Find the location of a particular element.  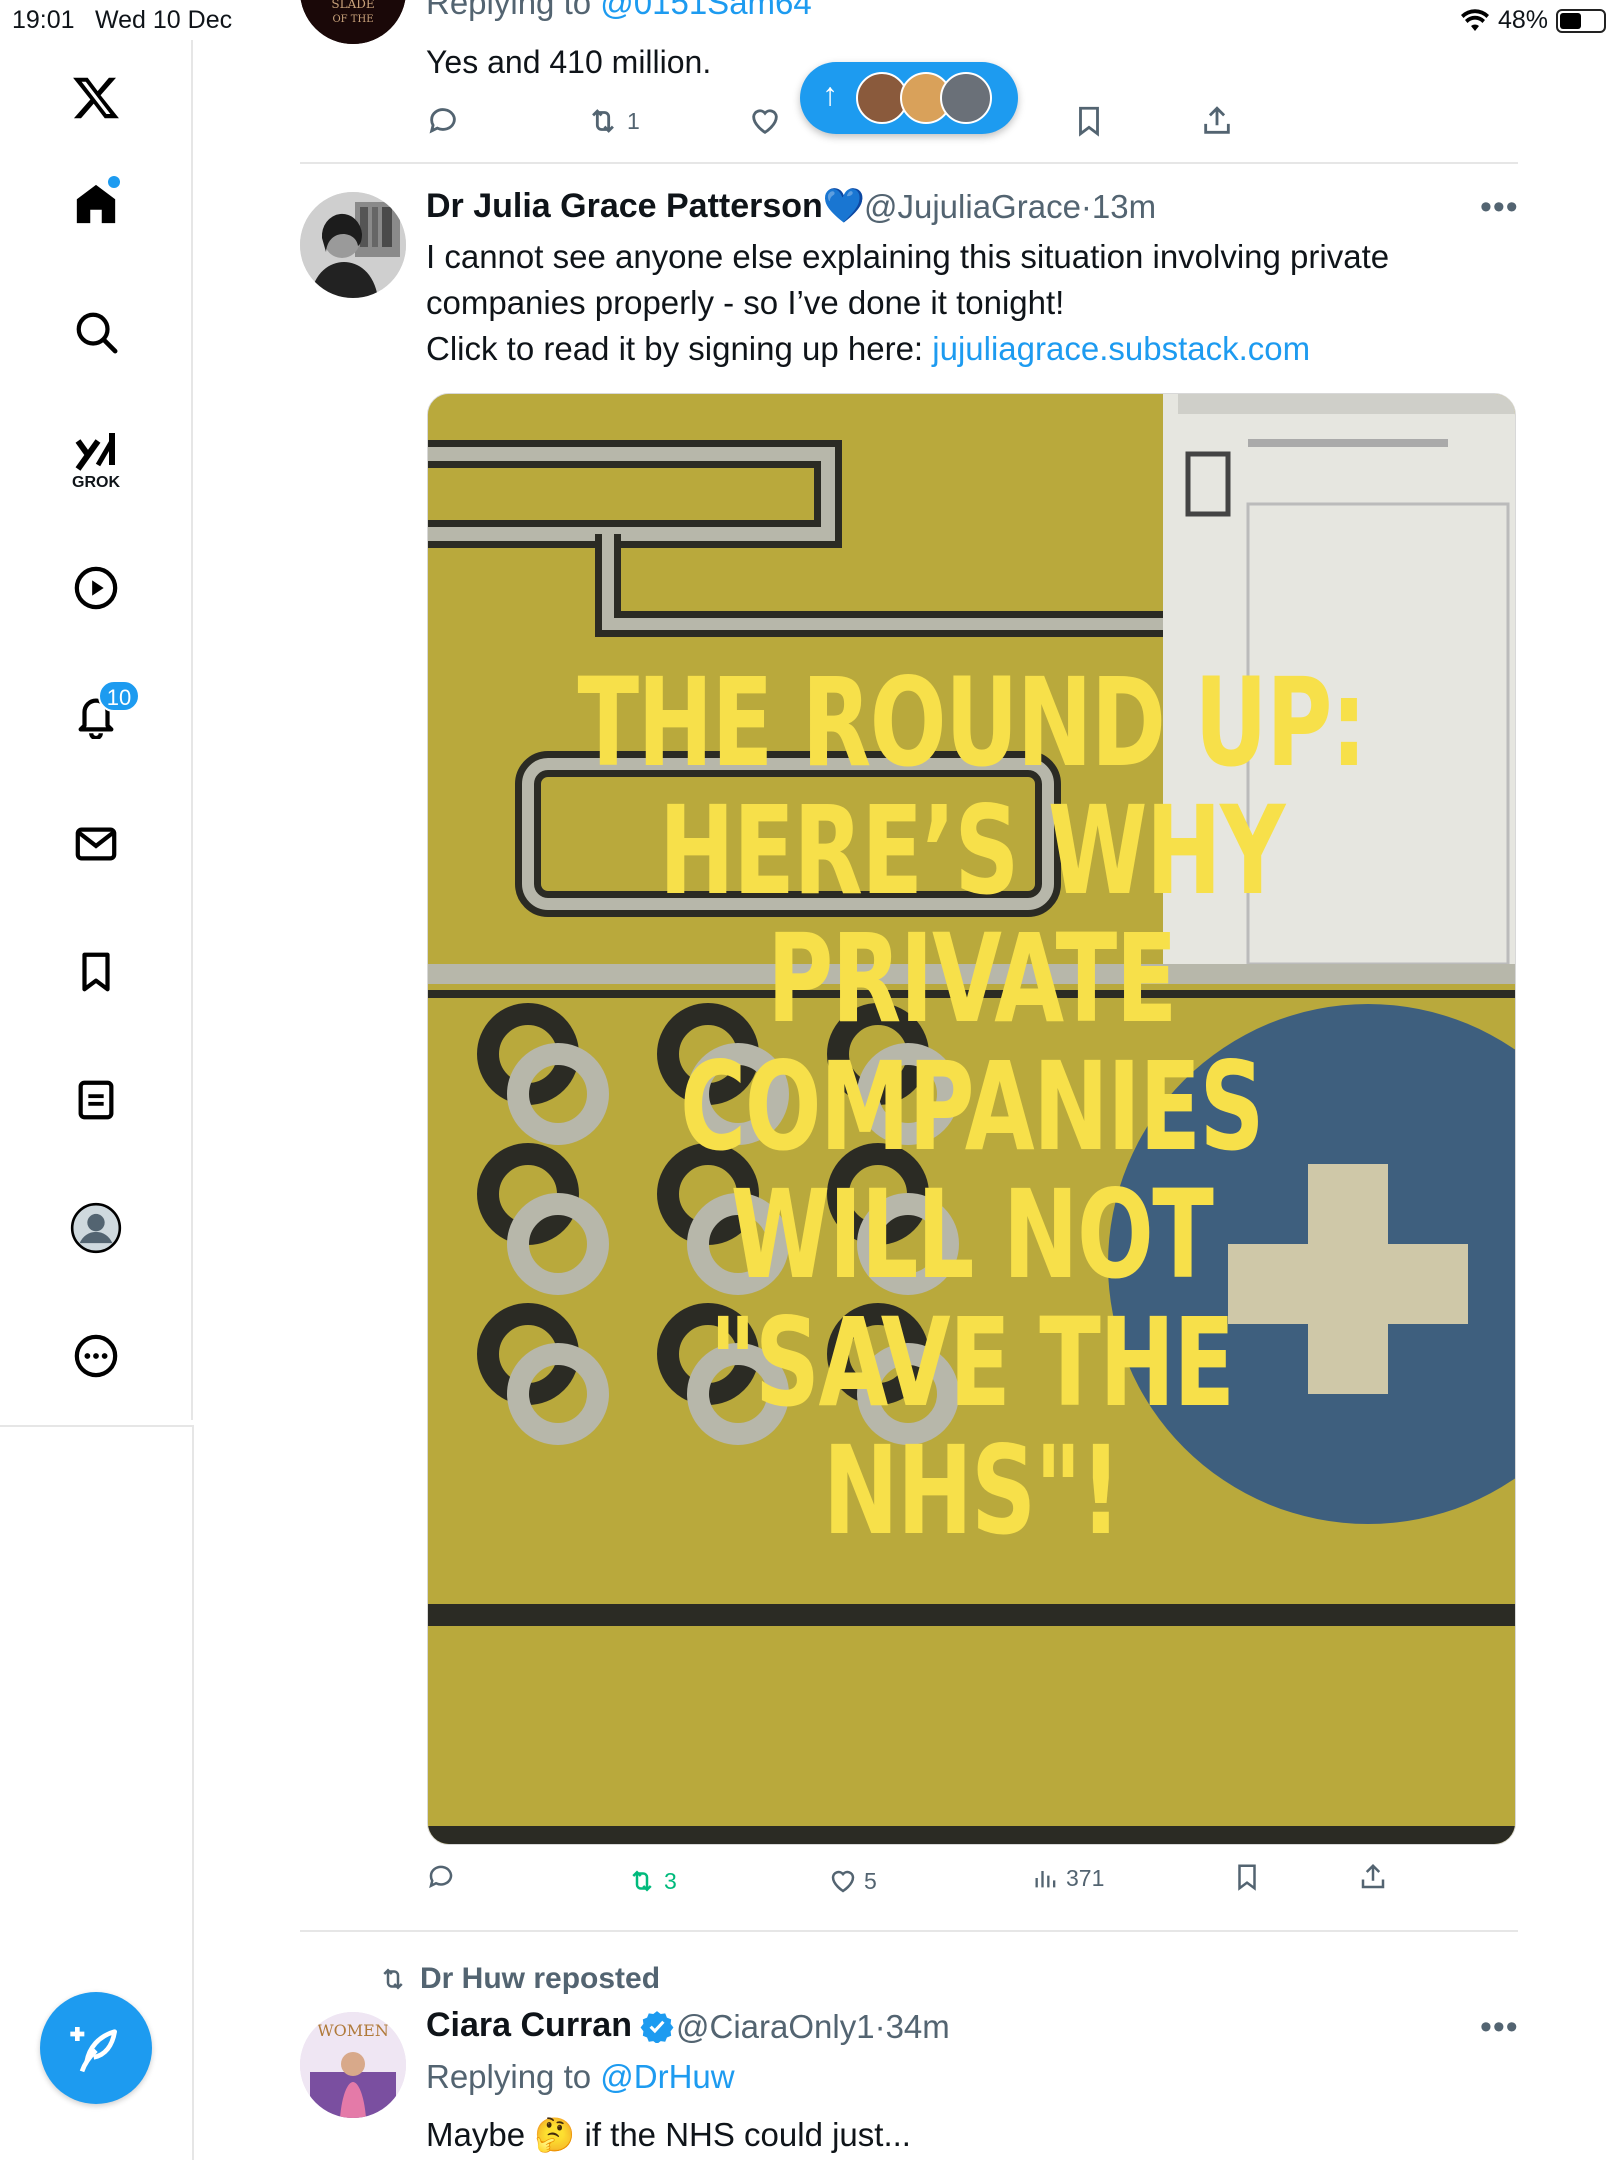

author-handle: @JujuliaGrace is located at coordinates (972, 206).